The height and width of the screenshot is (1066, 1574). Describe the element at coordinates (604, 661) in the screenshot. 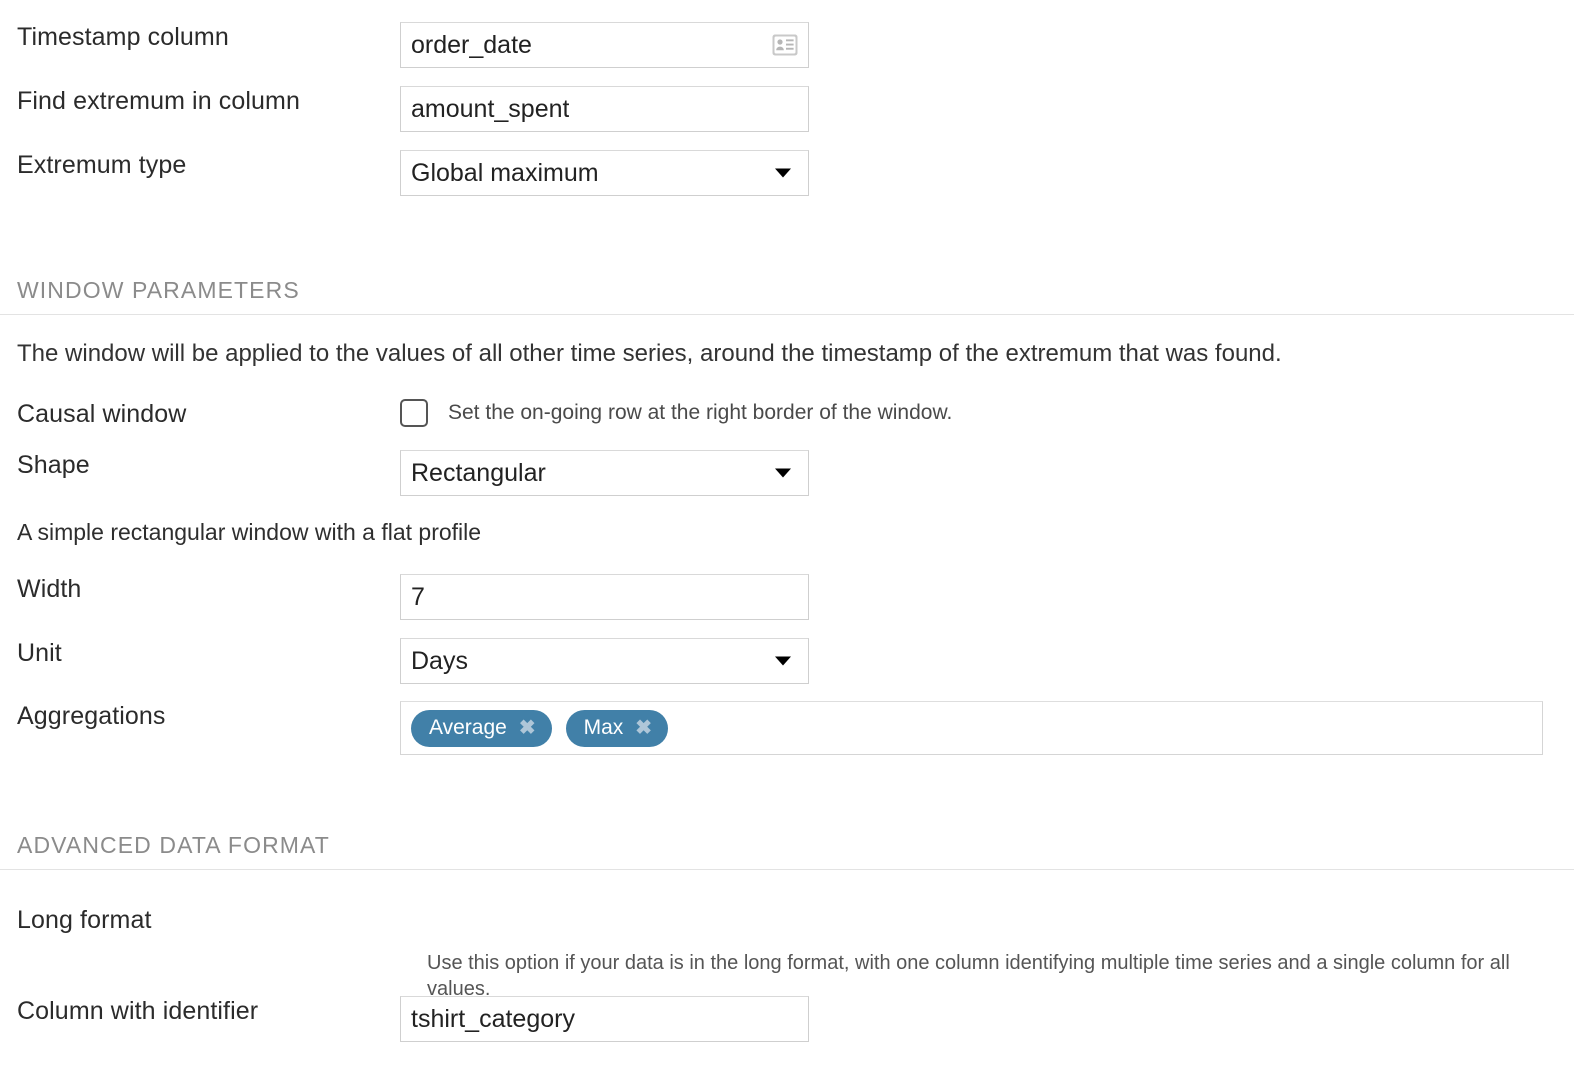

I see `unit-select: Days` at that location.